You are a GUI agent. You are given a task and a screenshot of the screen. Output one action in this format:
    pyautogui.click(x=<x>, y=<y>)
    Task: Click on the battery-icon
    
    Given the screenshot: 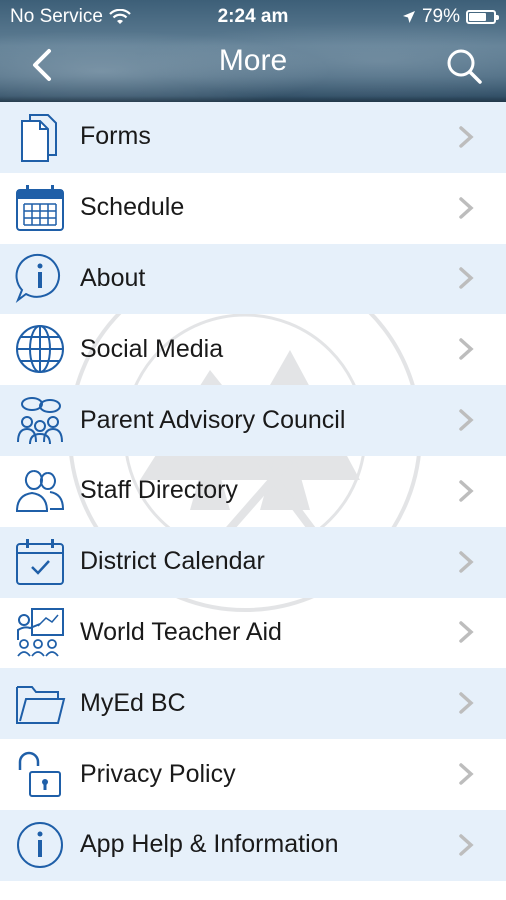 What is the action you would take?
    pyautogui.click(x=482, y=17)
    